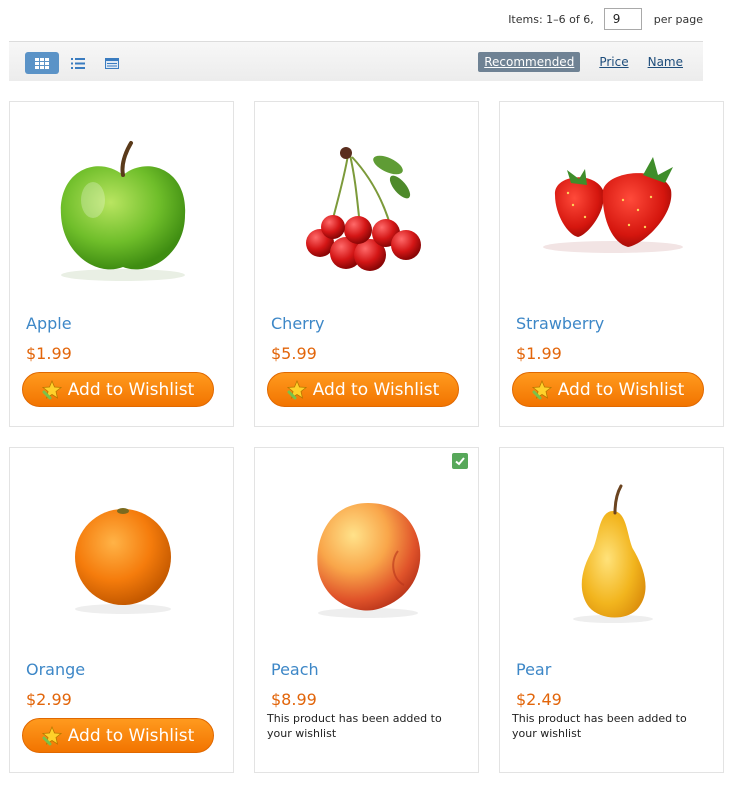 The image size is (745, 796). I want to click on items-count-label: Items: 1–6 of 6,, so click(551, 19).